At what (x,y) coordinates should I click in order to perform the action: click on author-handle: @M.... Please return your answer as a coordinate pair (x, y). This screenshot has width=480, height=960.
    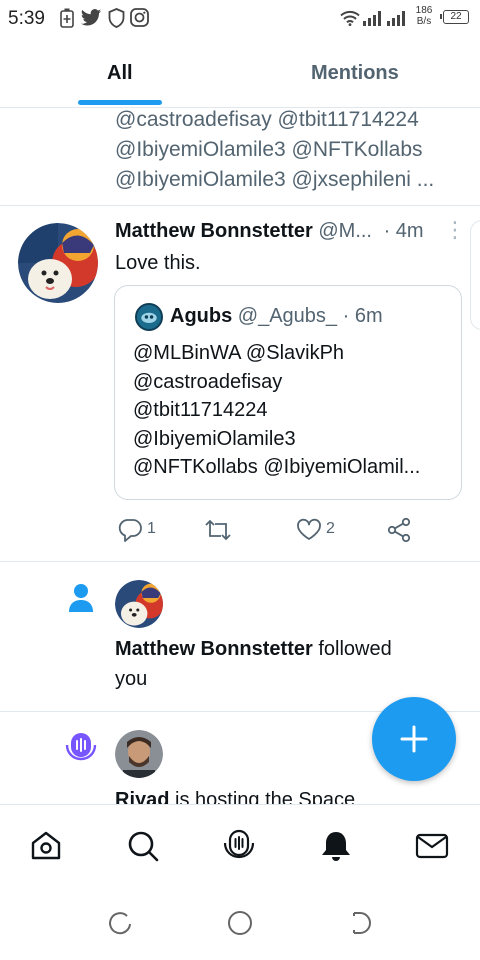
    Looking at the image, I should click on (345, 231).